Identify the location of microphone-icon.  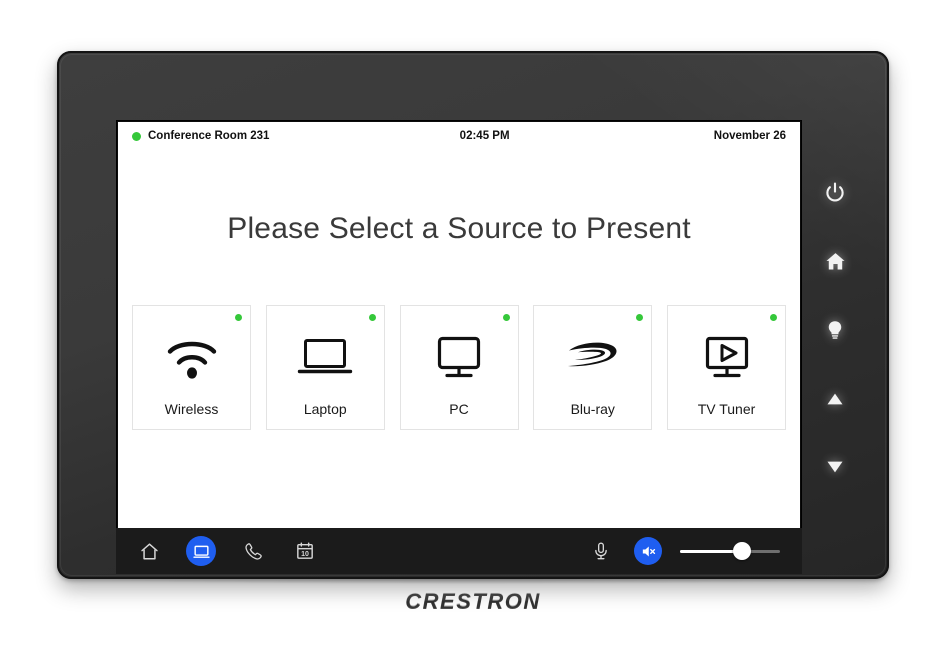
(601, 551).